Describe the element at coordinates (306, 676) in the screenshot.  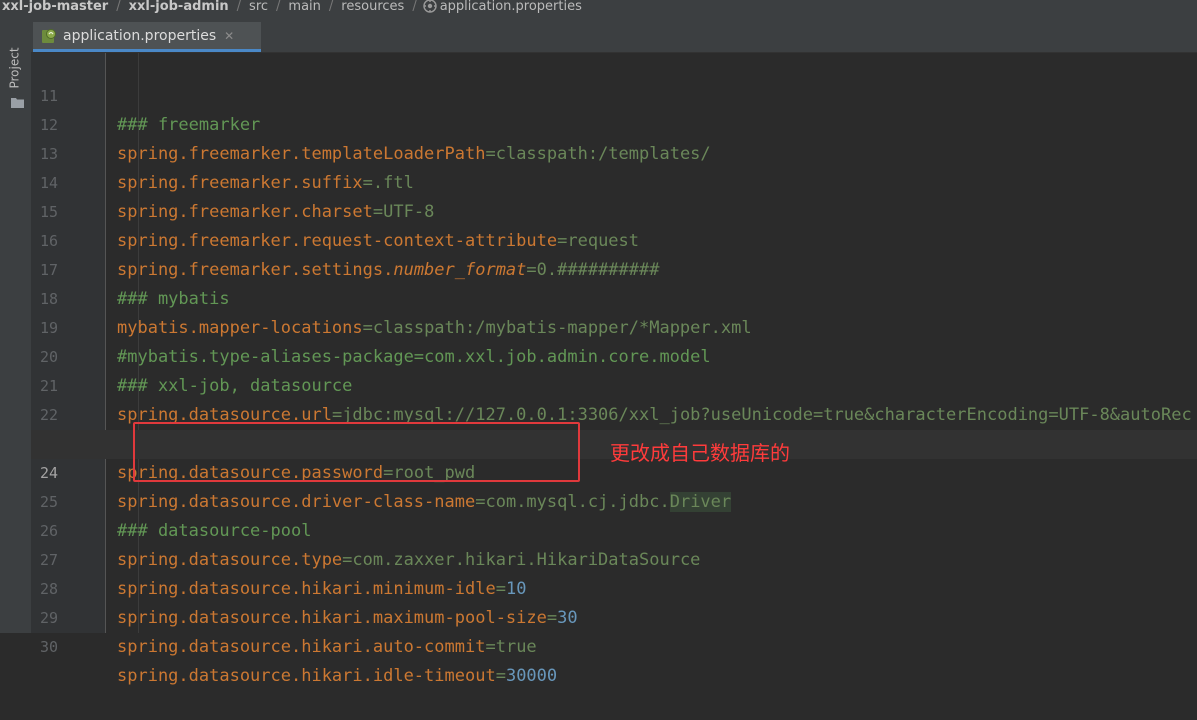
I see `property-key: spring.datasource.hikari.idle-timeout` at that location.